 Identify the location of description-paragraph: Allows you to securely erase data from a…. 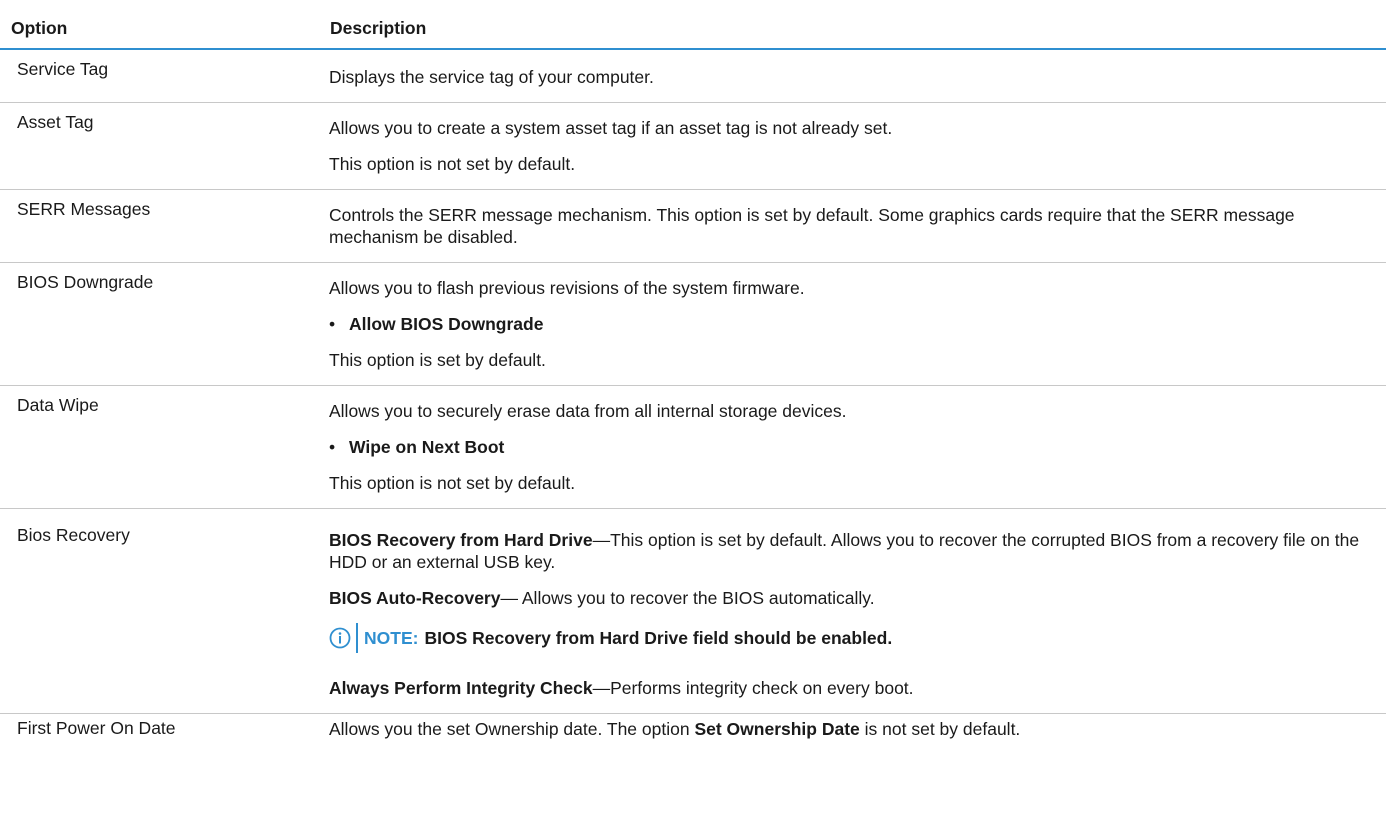
(588, 411).